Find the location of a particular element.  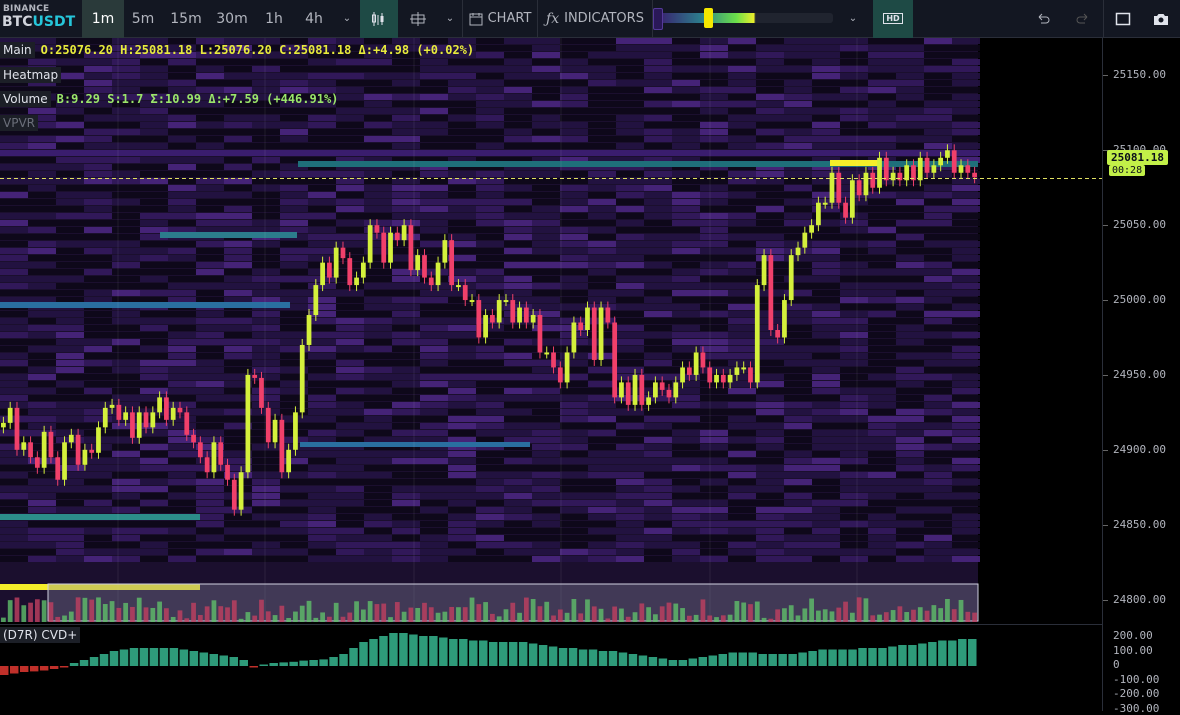

screenshot-button is located at coordinates (1161, 19).